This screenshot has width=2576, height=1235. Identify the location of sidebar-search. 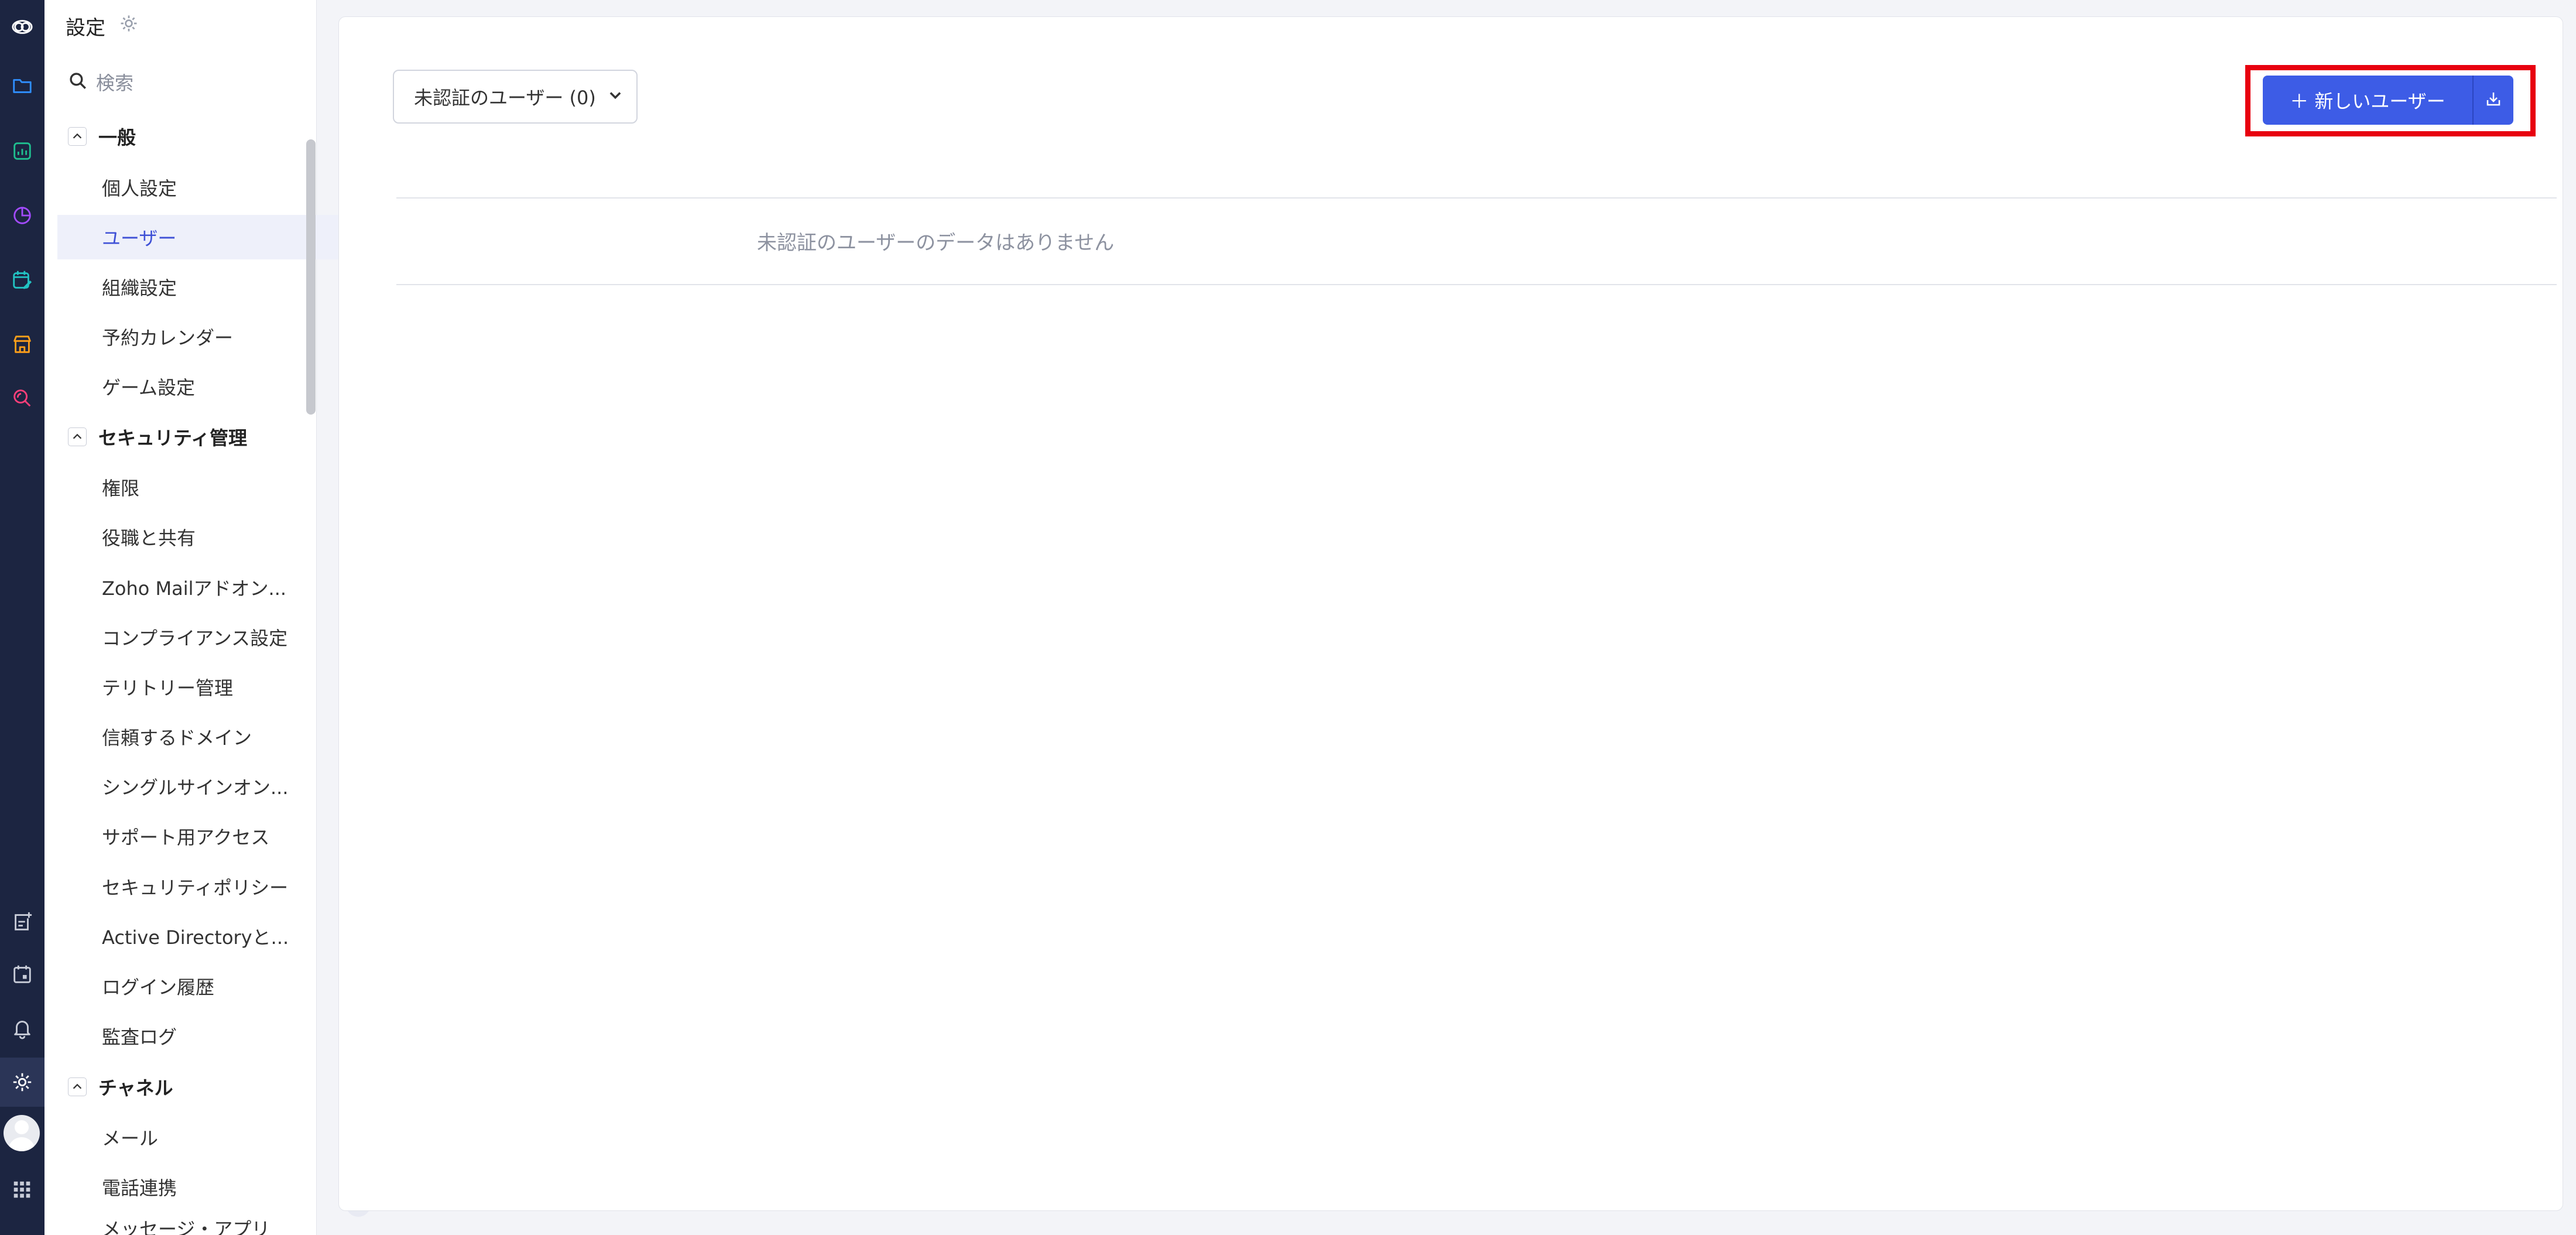
(185, 83).